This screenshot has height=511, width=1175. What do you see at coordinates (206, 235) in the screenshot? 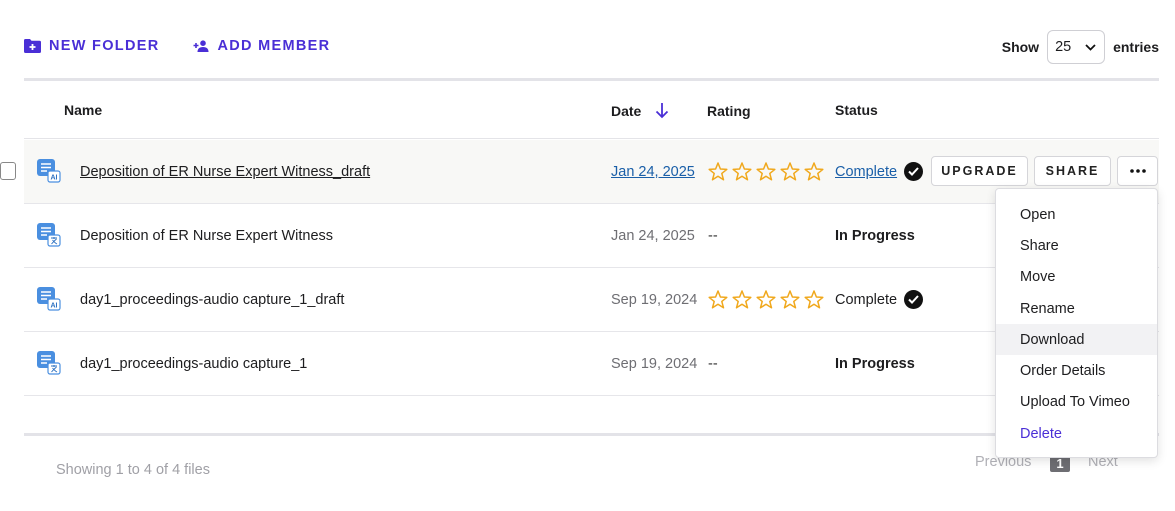
I see `file-name: Deposition of ER Nurse Expert Witness` at bounding box center [206, 235].